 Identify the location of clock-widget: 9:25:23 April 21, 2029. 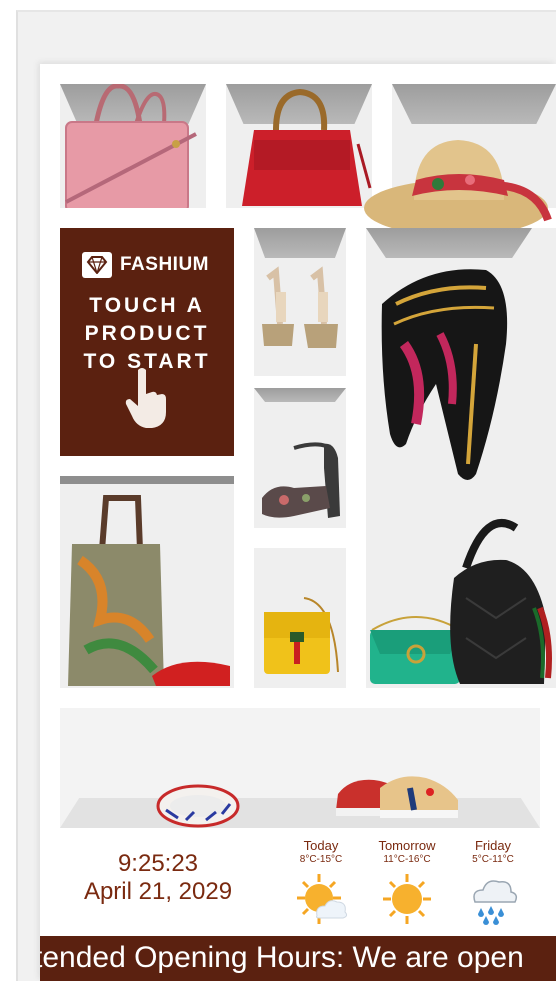
(158, 878).